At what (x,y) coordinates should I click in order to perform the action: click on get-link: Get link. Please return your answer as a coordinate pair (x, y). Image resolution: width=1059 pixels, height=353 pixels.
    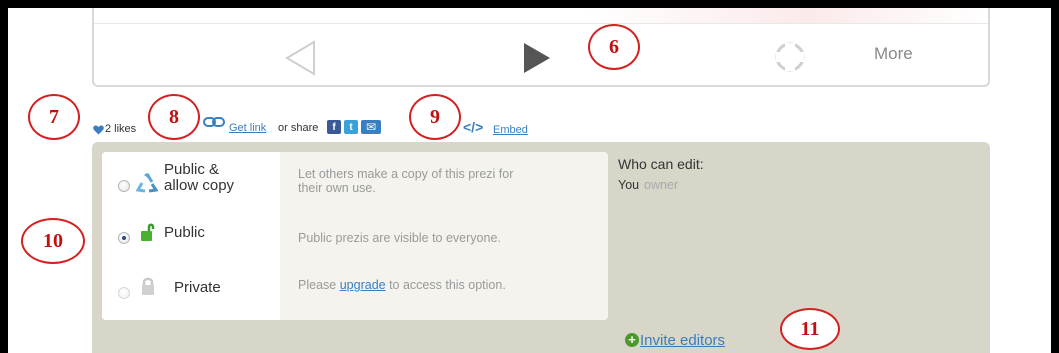
    Looking at the image, I should click on (247, 128).